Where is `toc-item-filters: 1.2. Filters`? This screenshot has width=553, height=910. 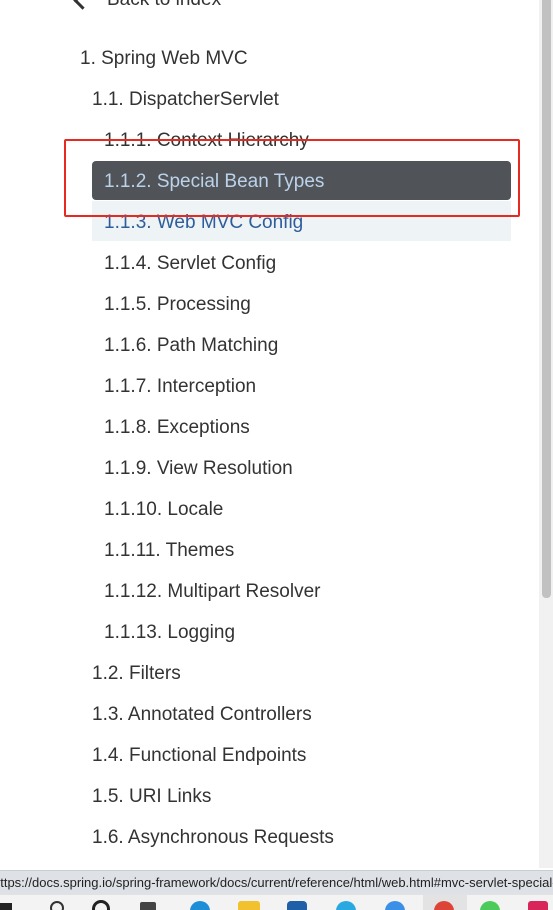 toc-item-filters: 1.2. Filters is located at coordinates (136, 673).